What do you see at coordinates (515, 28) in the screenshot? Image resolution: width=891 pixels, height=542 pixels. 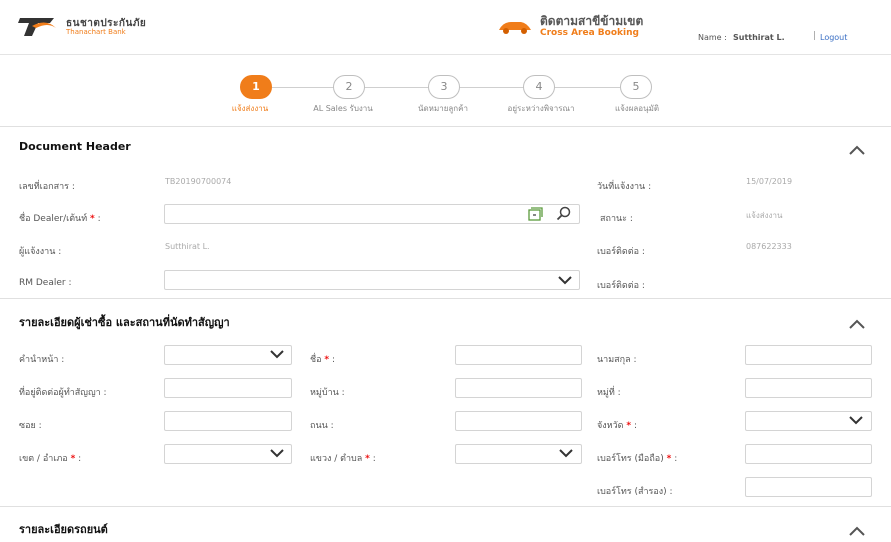 I see `car-logo-icon` at bounding box center [515, 28].